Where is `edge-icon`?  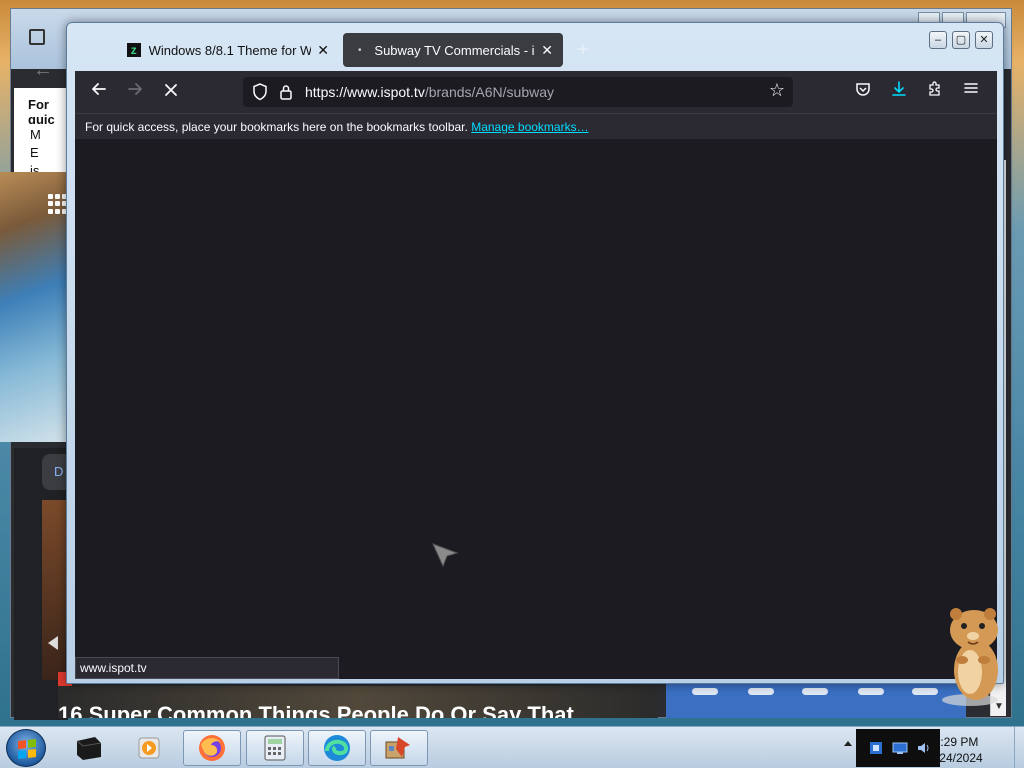
edge-icon is located at coordinates (337, 748).